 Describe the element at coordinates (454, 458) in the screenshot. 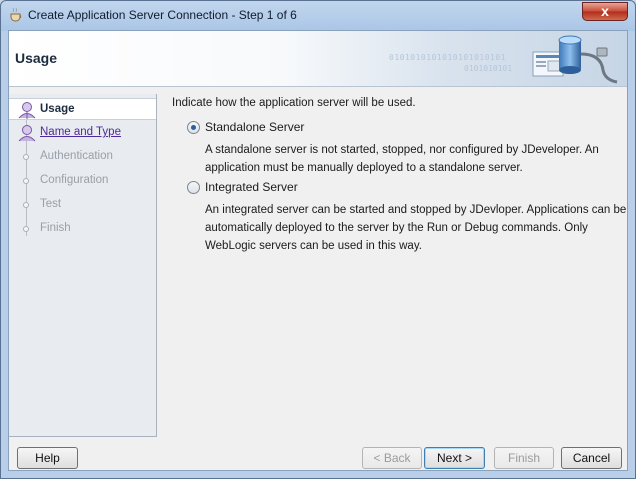

I see `next-button: Next >` at that location.